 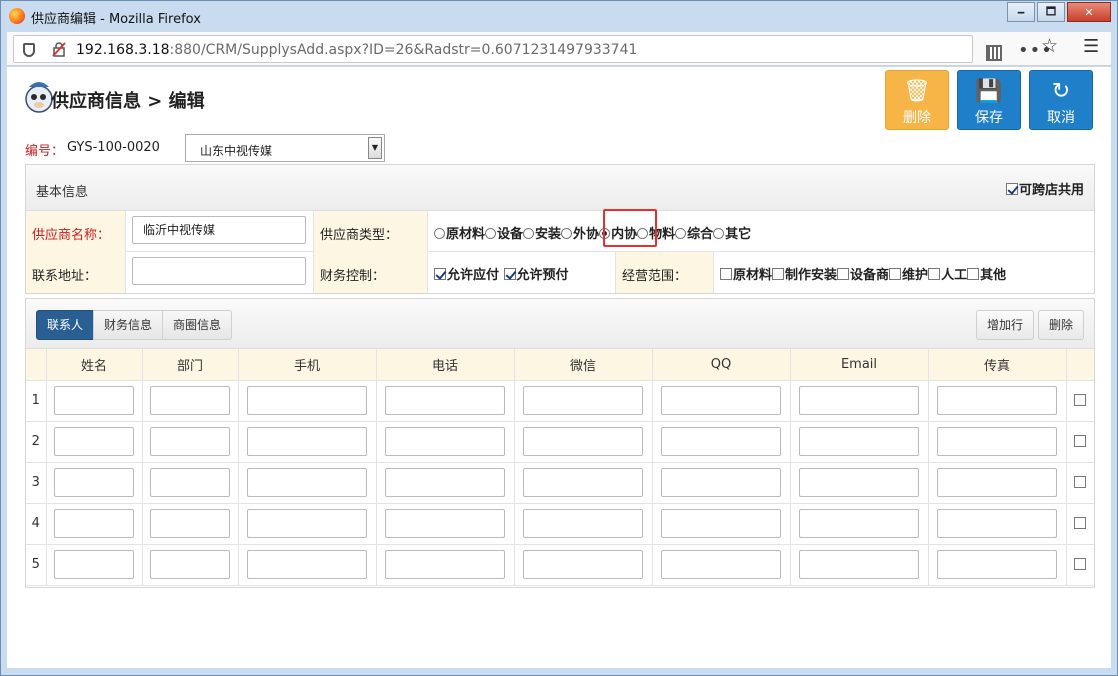 What do you see at coordinates (1091, 46) in the screenshot?
I see `hamburger-menu-icon: ☰` at bounding box center [1091, 46].